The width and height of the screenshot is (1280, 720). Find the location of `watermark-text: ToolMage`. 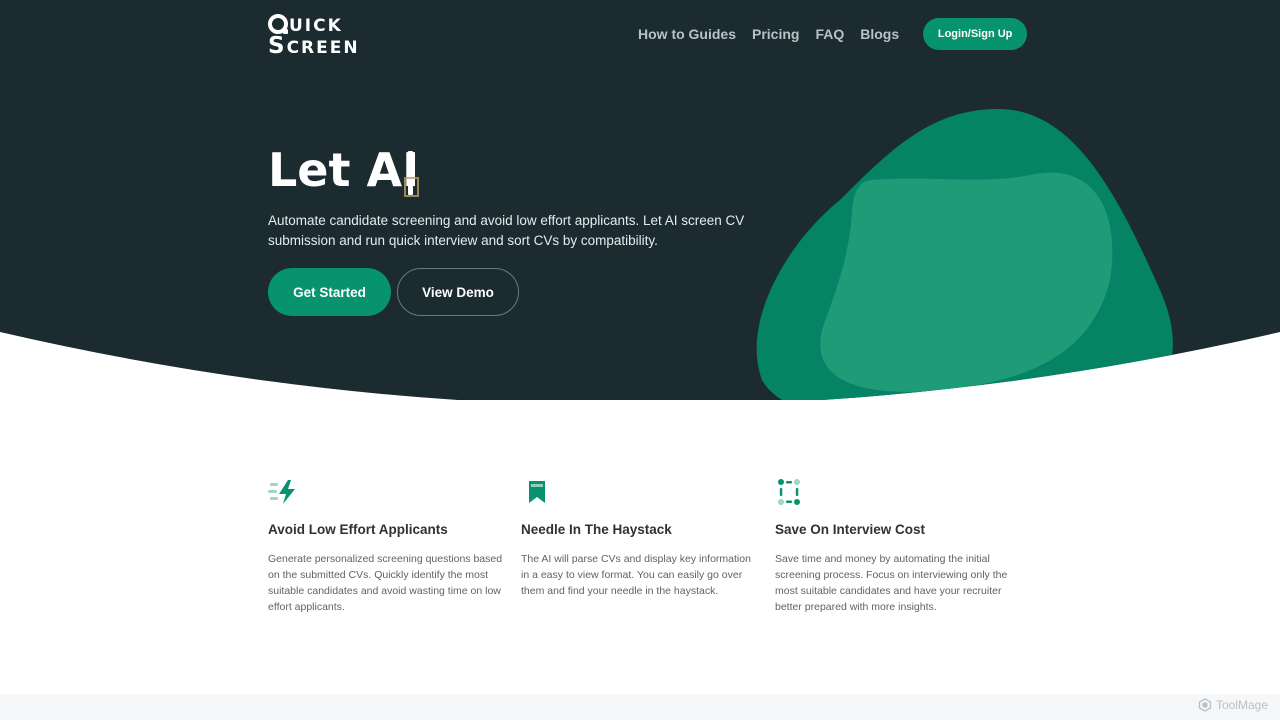

watermark-text: ToolMage is located at coordinates (1241, 705).